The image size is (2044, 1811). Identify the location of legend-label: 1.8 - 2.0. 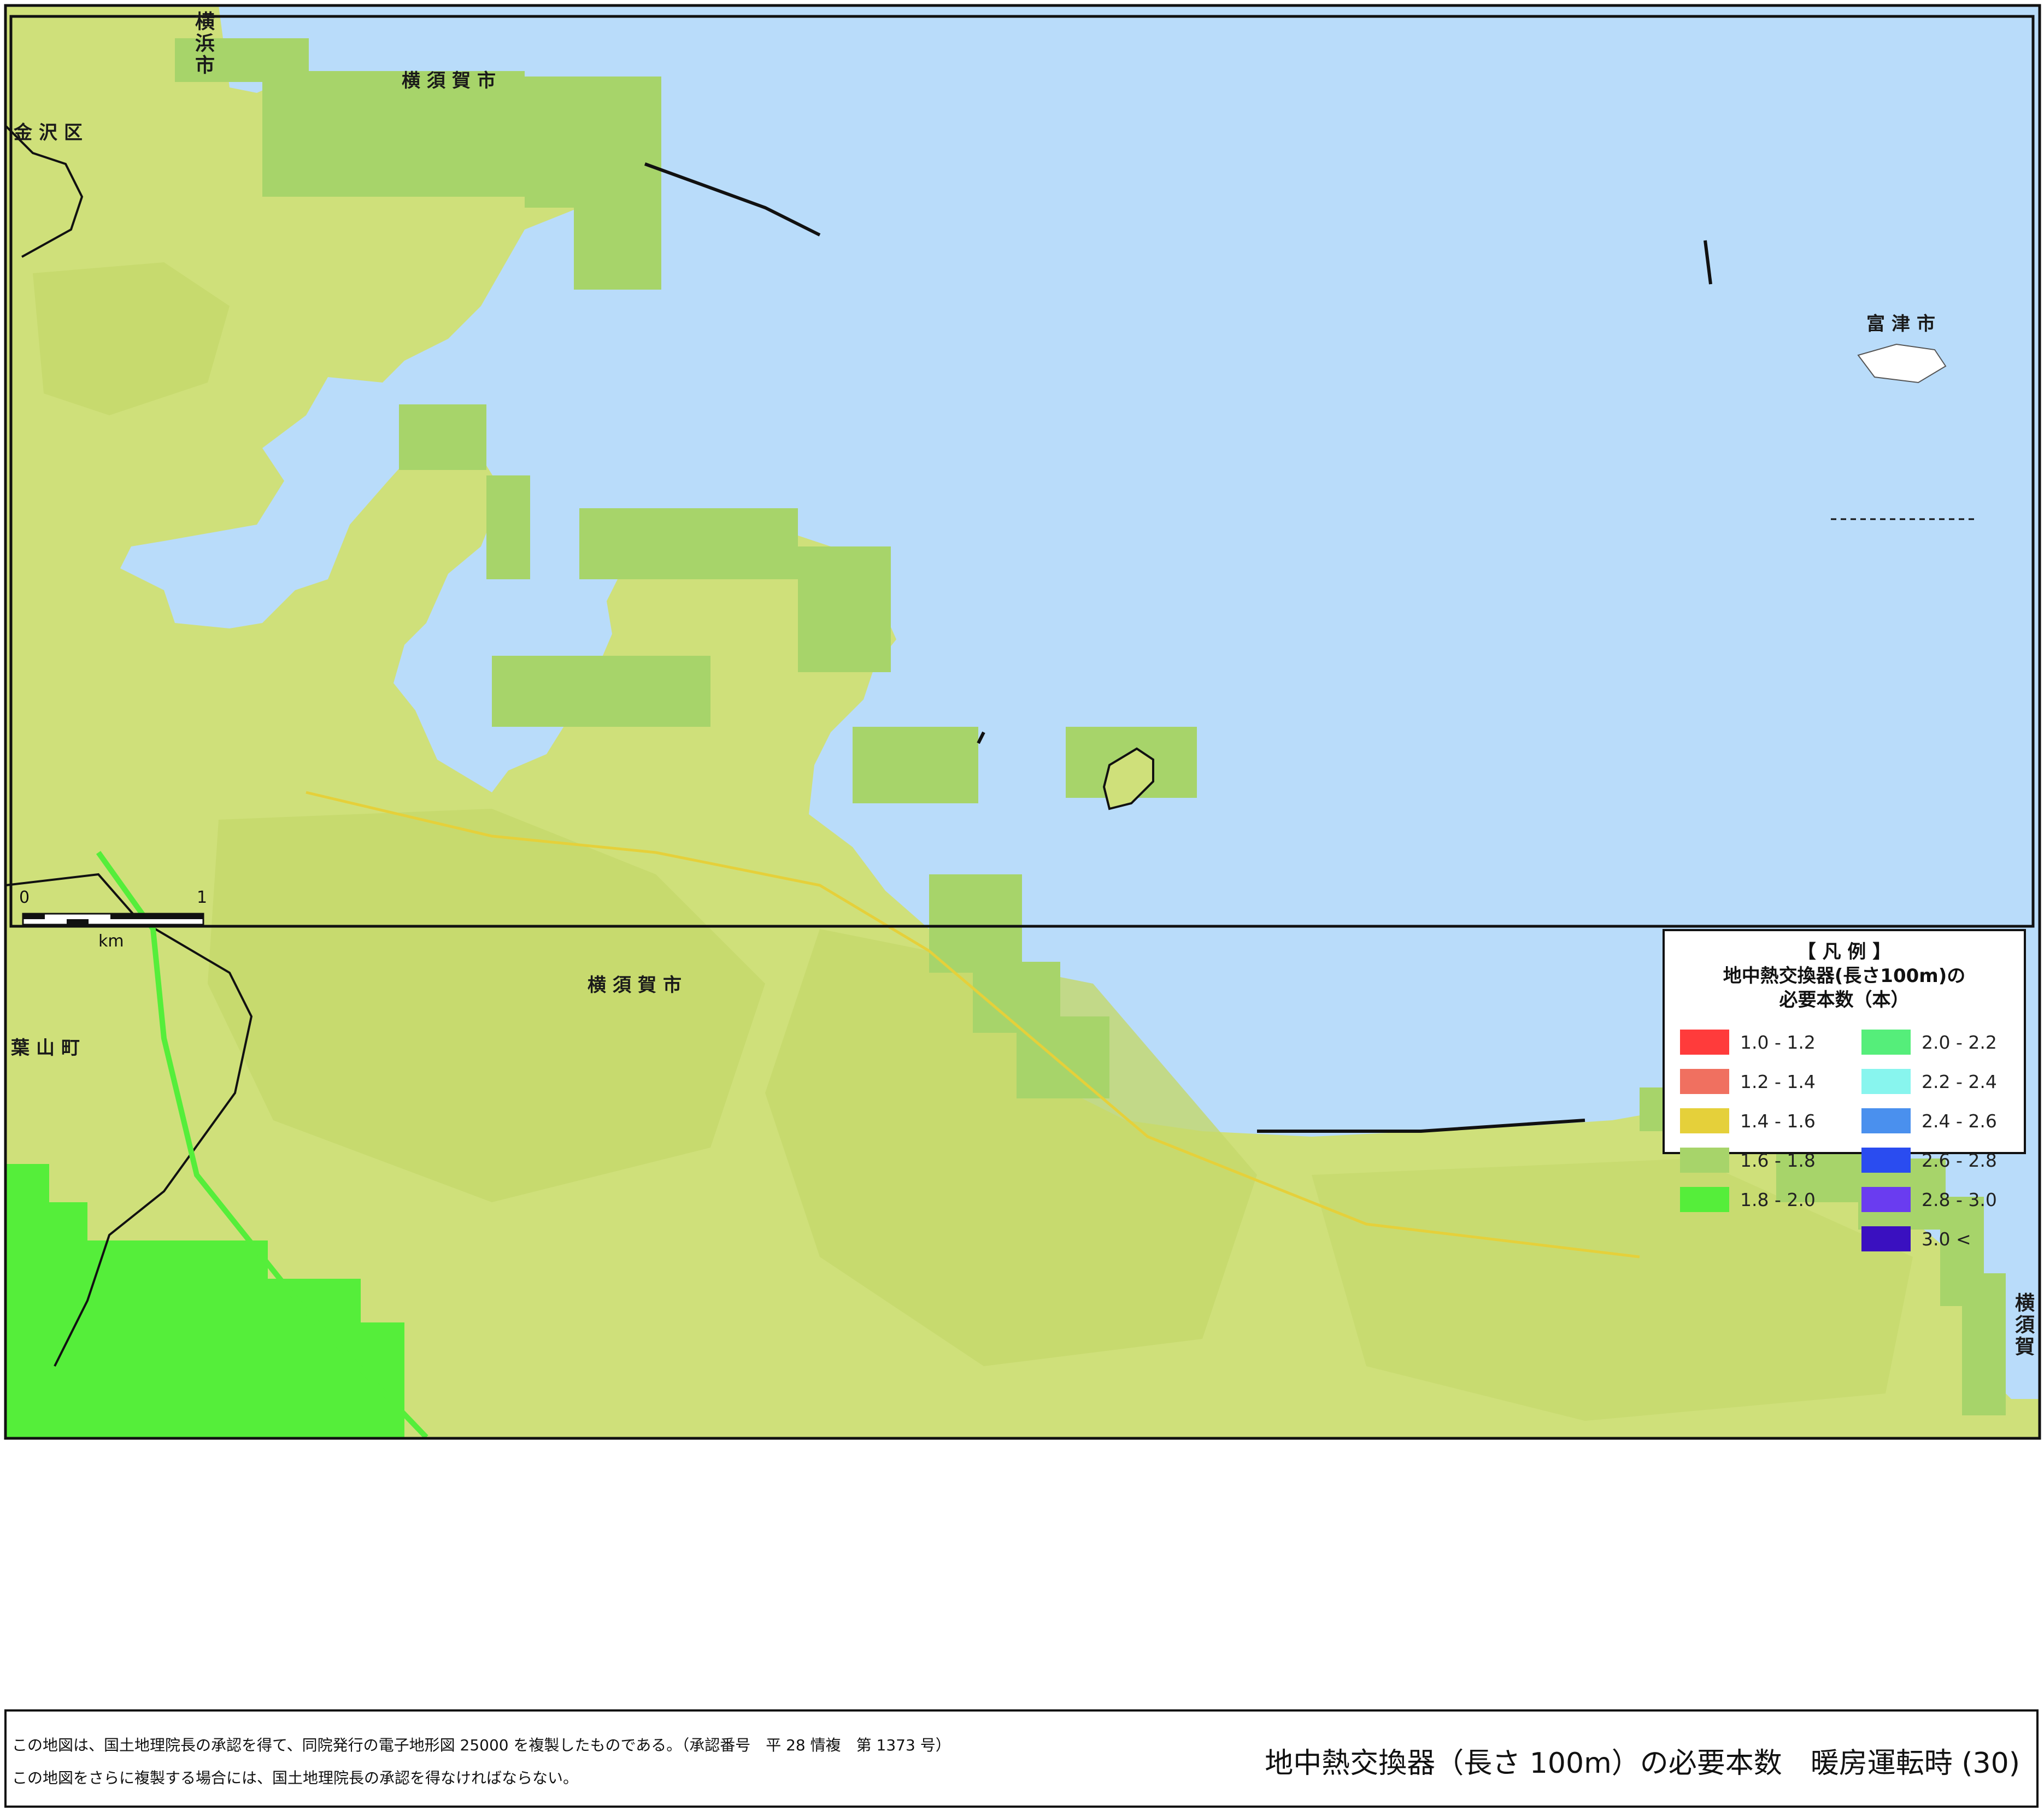
(1778, 1199).